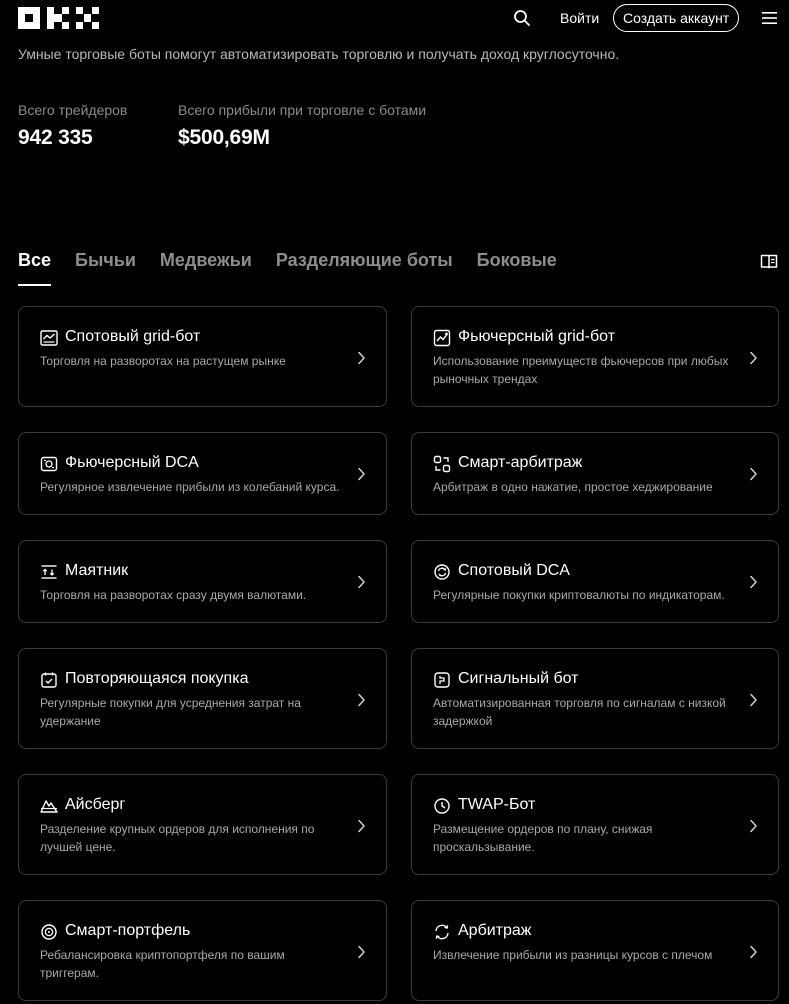 The width and height of the screenshot is (789, 1004). What do you see at coordinates (442, 338) in the screenshot?
I see `futures-grid-icon` at bounding box center [442, 338].